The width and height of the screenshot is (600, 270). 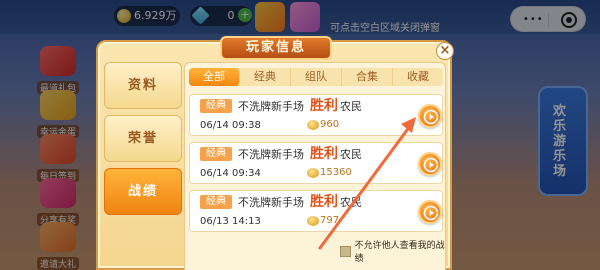 What do you see at coordinates (316, 115) in the screenshot?
I see `record-card: 经典 不洗牌新手场 胜利 农民 06/14 09:38 960` at bounding box center [316, 115].